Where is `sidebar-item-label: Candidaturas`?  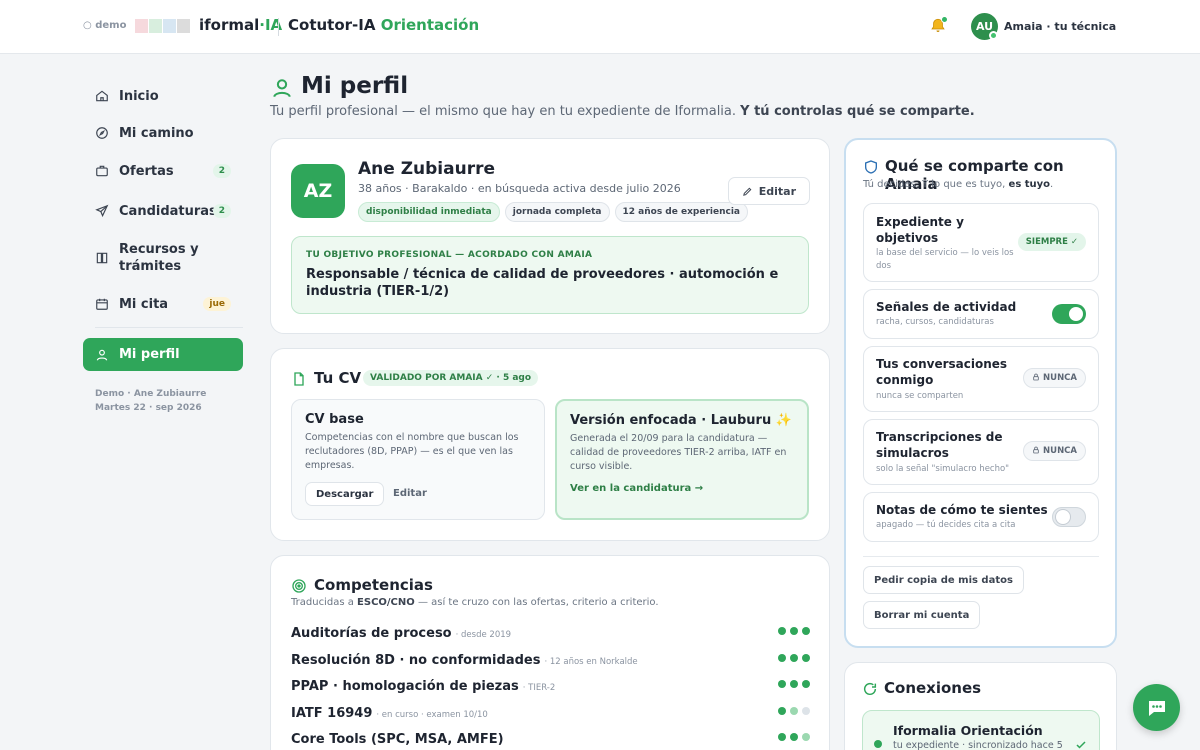 sidebar-item-label: Candidaturas is located at coordinates (168, 211).